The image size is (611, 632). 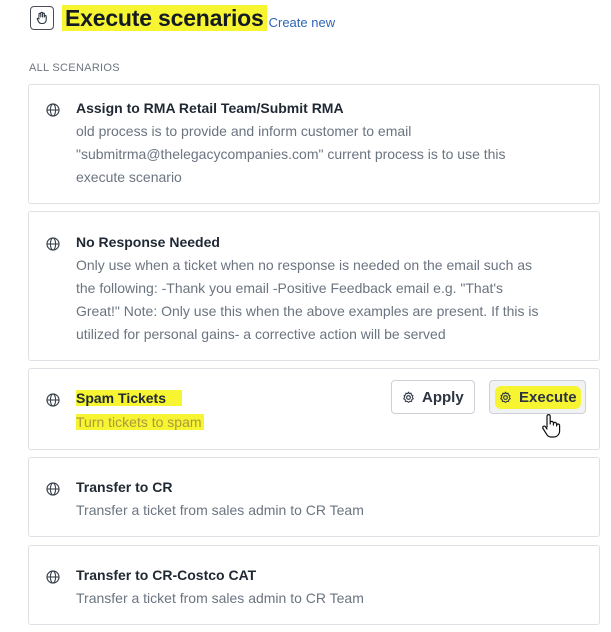 I want to click on description-line: Turn tickets to spam, so click(x=140, y=422).